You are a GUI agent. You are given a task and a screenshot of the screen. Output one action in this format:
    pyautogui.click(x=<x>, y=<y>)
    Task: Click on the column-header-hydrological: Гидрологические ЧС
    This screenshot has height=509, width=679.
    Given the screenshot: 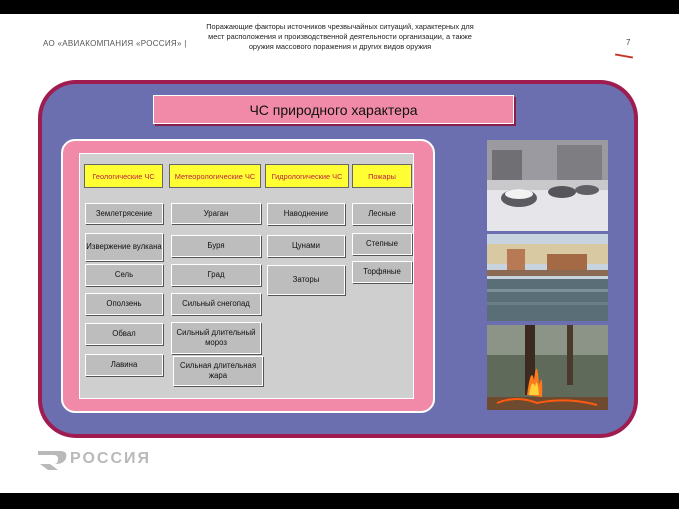 What is the action you would take?
    pyautogui.click(x=307, y=176)
    